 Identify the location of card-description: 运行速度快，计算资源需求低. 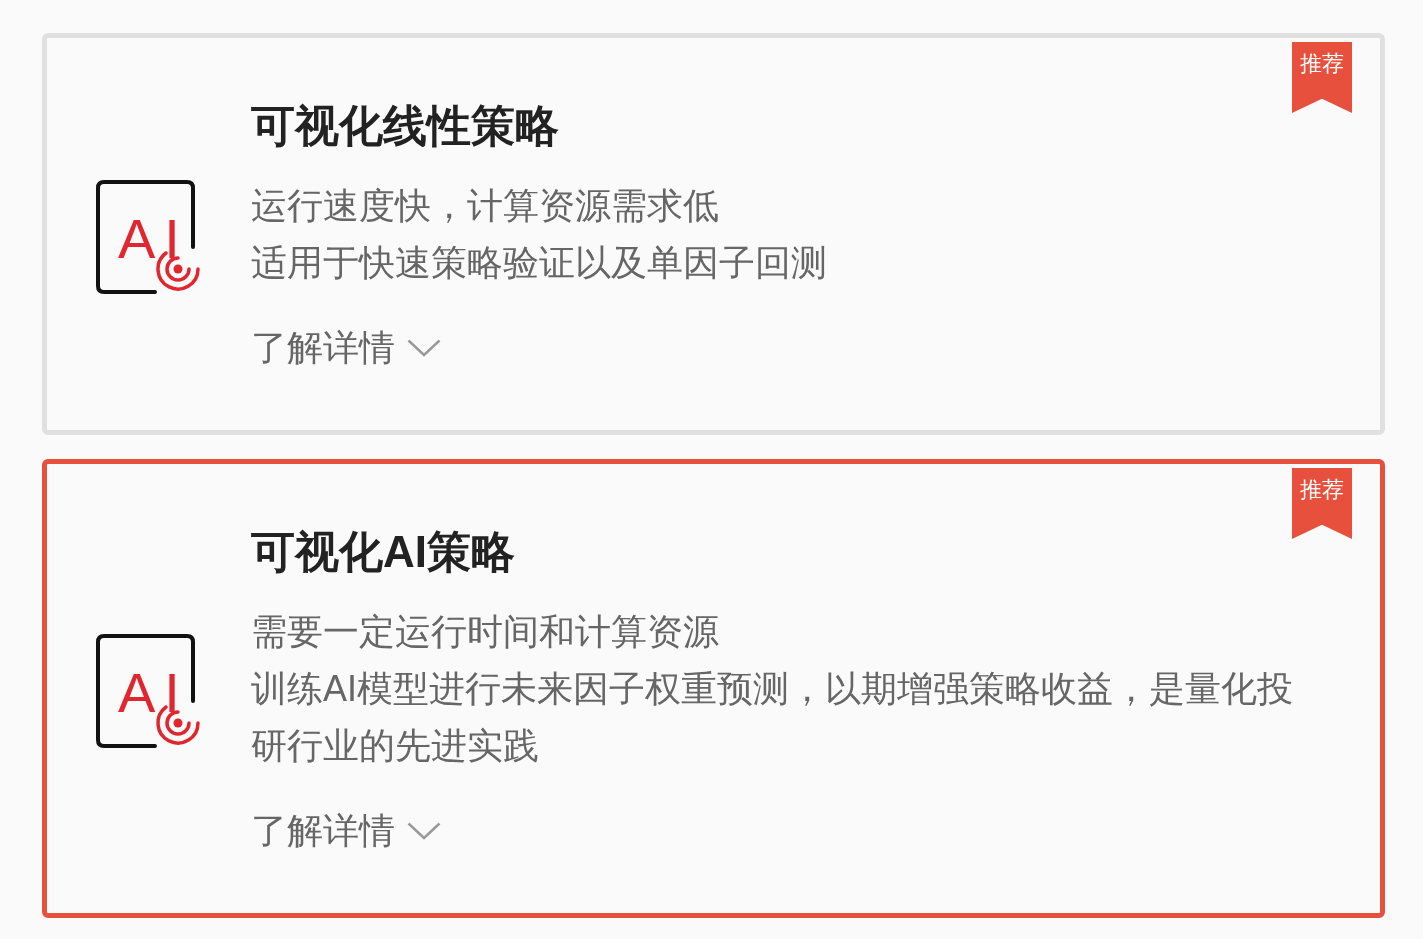
(485, 206).